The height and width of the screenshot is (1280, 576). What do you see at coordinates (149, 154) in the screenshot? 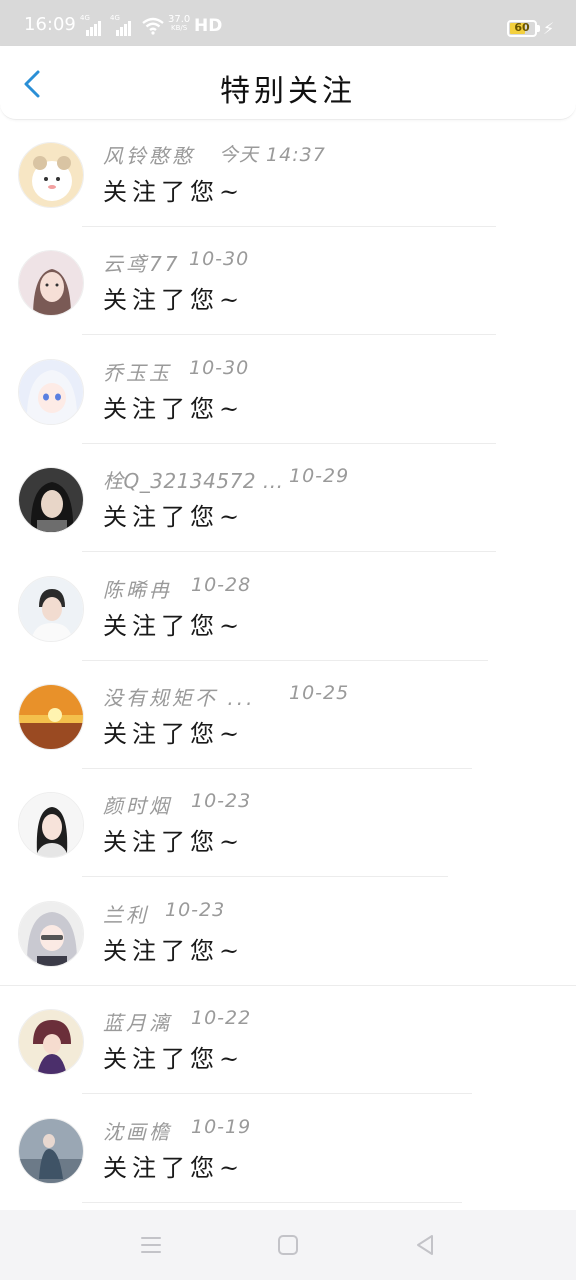
I see `user-name: 风铃憨憨` at bounding box center [149, 154].